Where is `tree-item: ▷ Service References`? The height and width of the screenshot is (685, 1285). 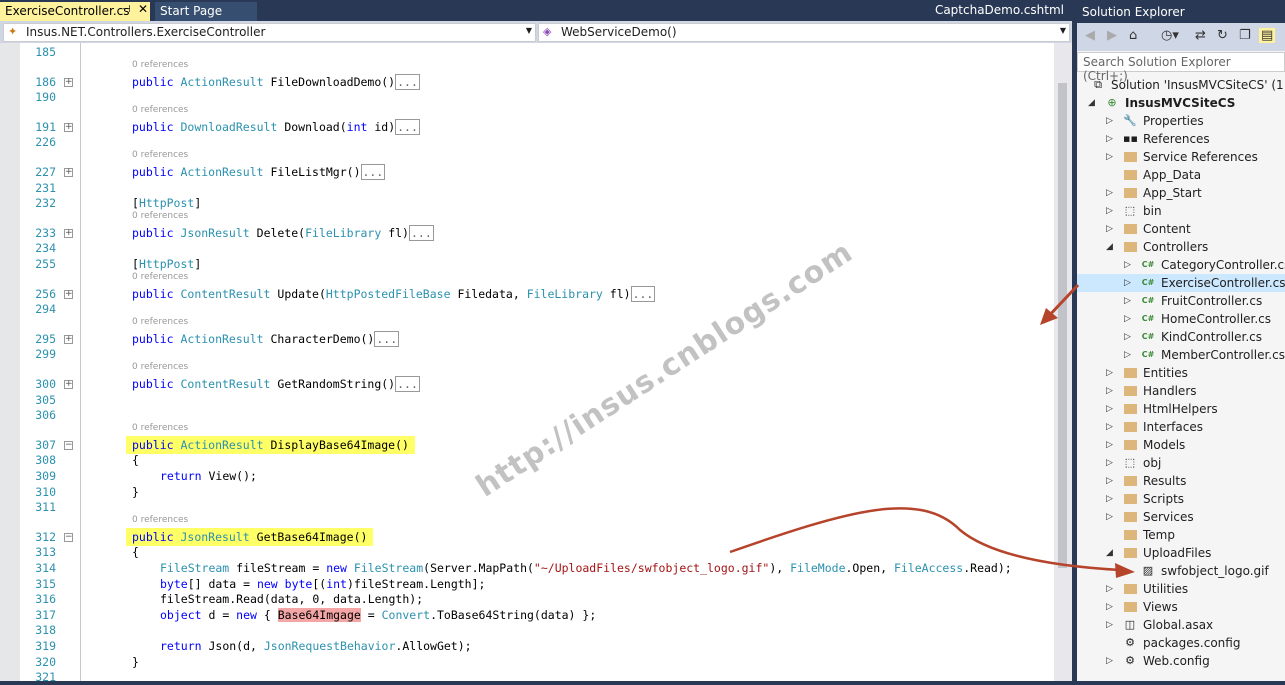
tree-item: ▷ Service References is located at coordinates (1181, 157).